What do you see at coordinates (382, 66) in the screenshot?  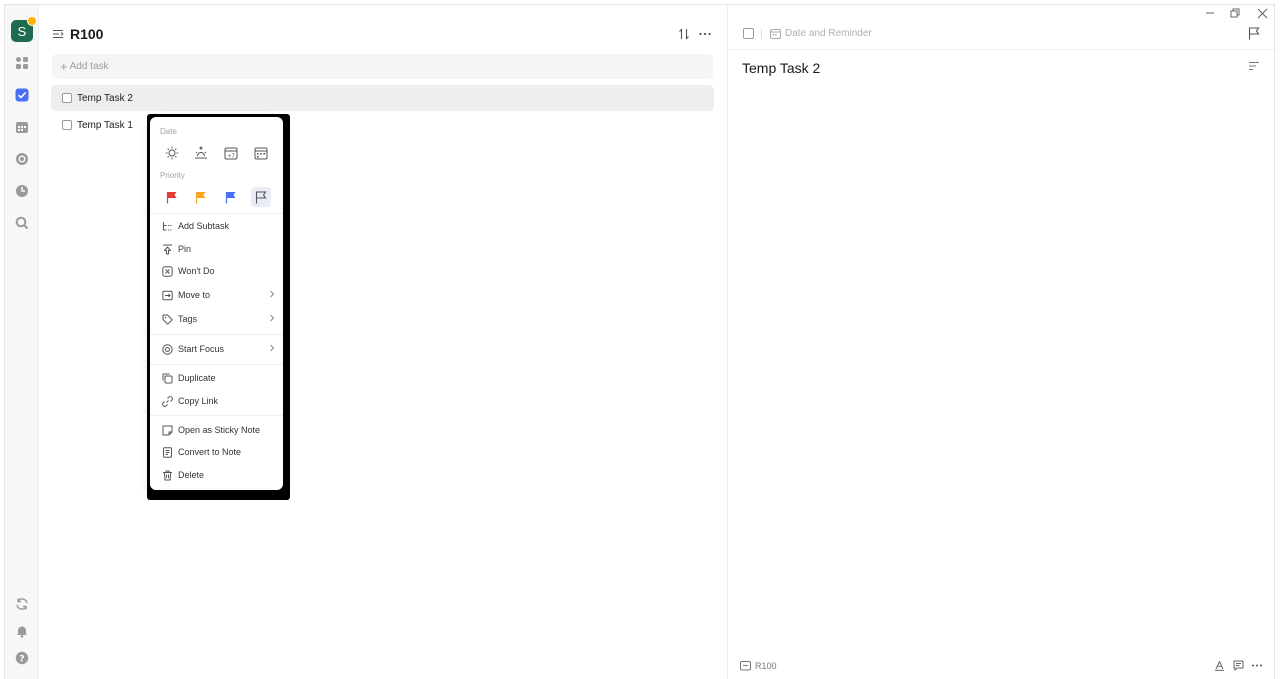 I see `add-task-input: + Add task` at bounding box center [382, 66].